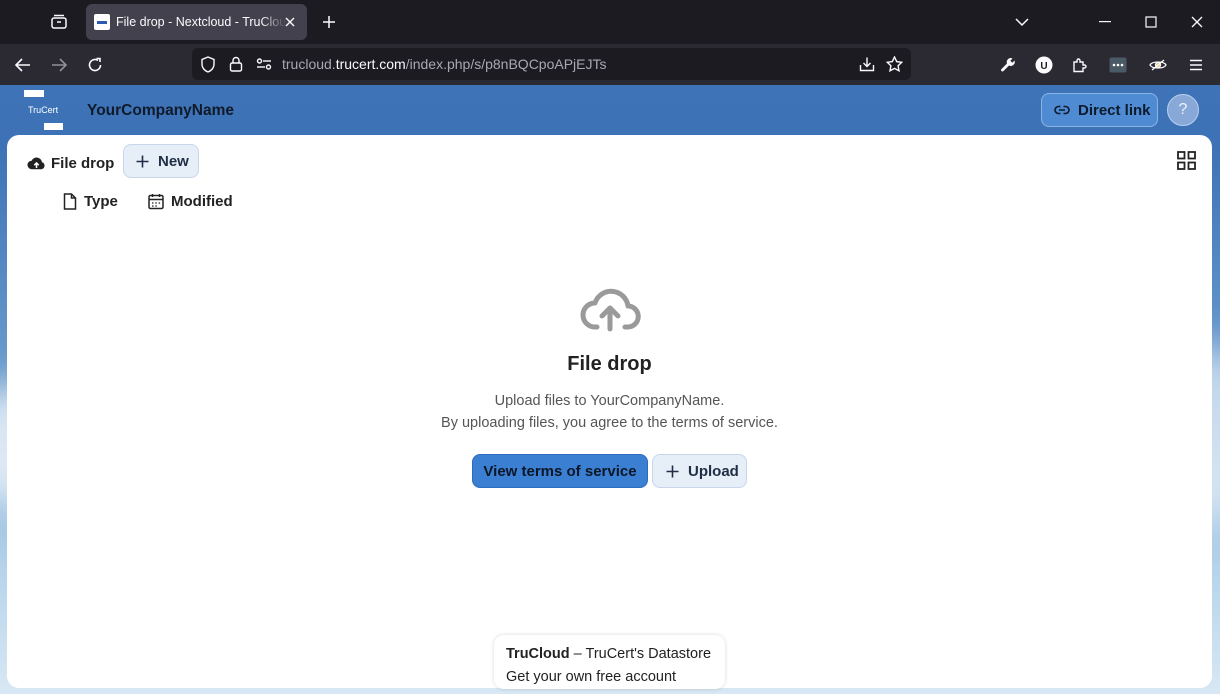 This screenshot has width=1220, height=694. I want to click on ublock-extension-icon: U, so click(1044, 65).